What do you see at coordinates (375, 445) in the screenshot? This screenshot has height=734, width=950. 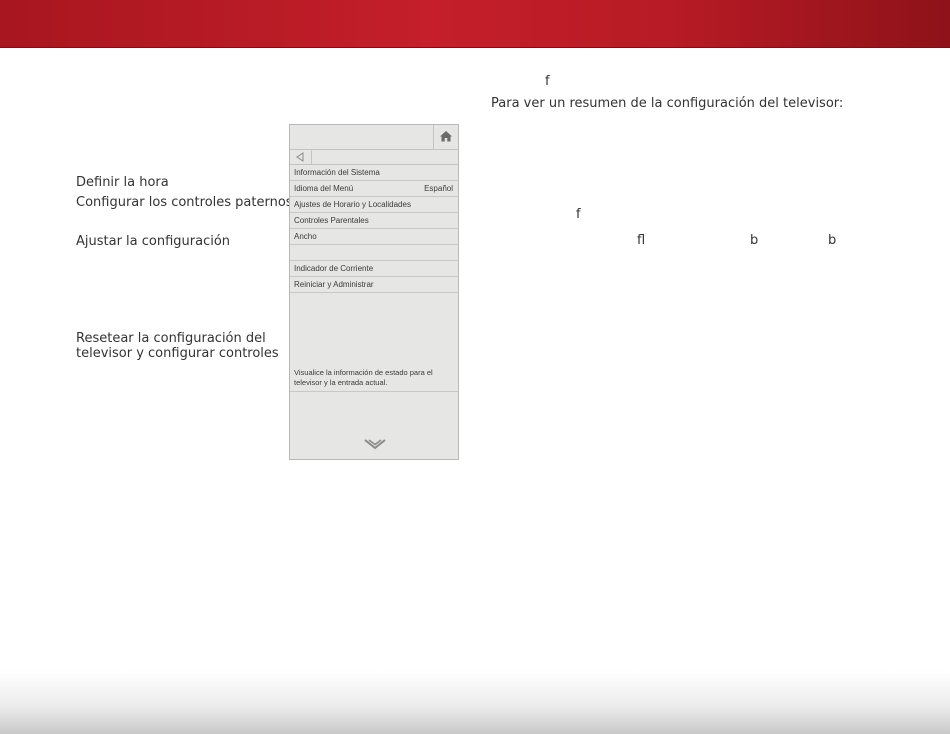 I see `chevron-down-icon` at bounding box center [375, 445].